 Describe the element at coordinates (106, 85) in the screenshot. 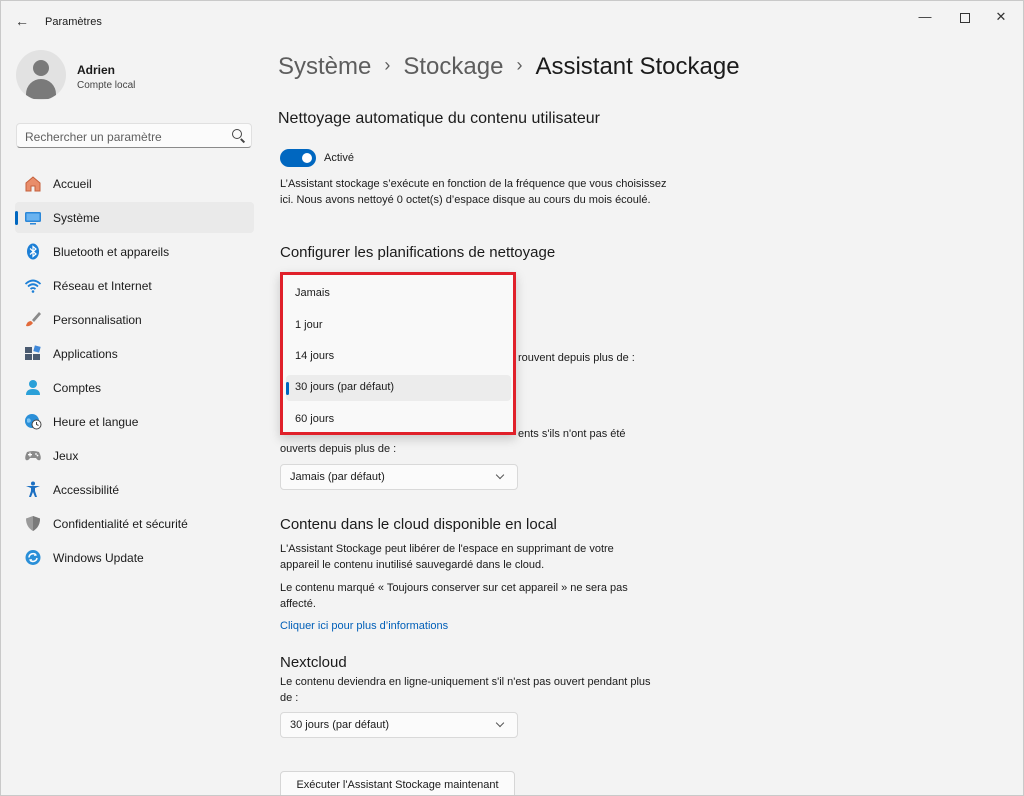

I see `user-account-type: Compte local` at that location.